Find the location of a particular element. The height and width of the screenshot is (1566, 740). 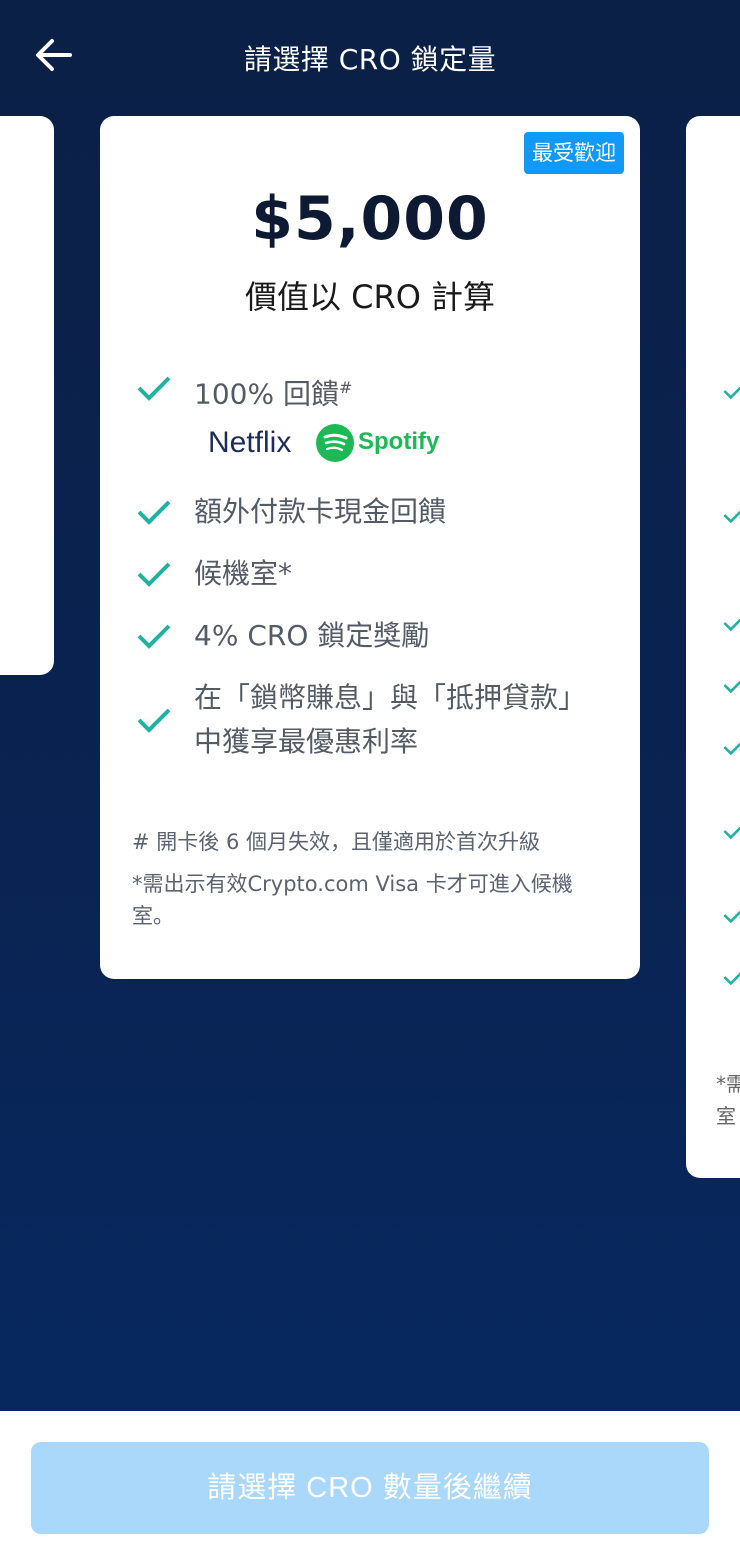

feature-text: 100% 回饋# is located at coordinates (273, 394).